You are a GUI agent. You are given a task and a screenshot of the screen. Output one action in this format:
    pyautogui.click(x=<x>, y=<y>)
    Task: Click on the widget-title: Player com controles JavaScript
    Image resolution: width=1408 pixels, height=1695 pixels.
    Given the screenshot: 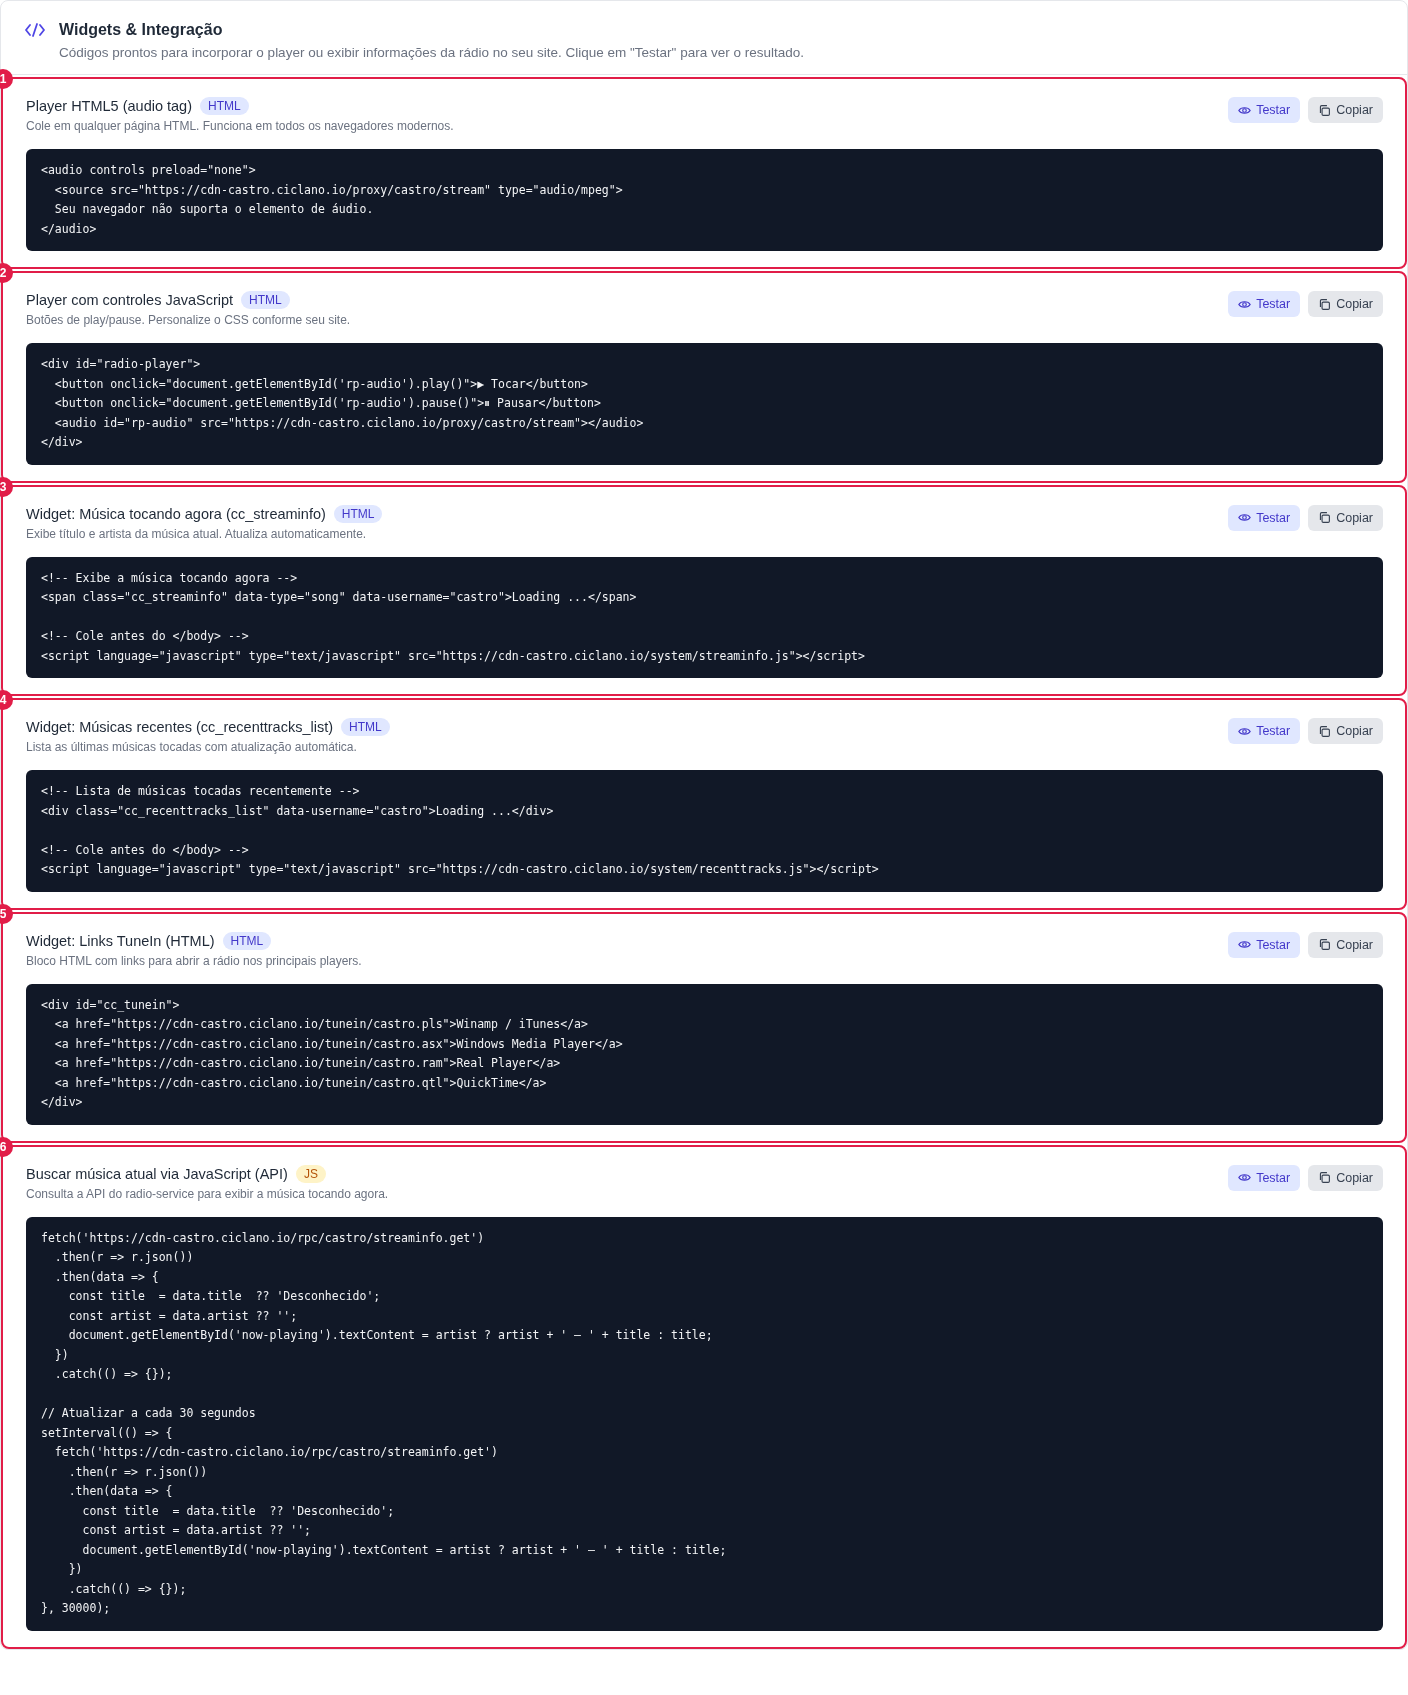 What is the action you would take?
    pyautogui.click(x=130, y=300)
    